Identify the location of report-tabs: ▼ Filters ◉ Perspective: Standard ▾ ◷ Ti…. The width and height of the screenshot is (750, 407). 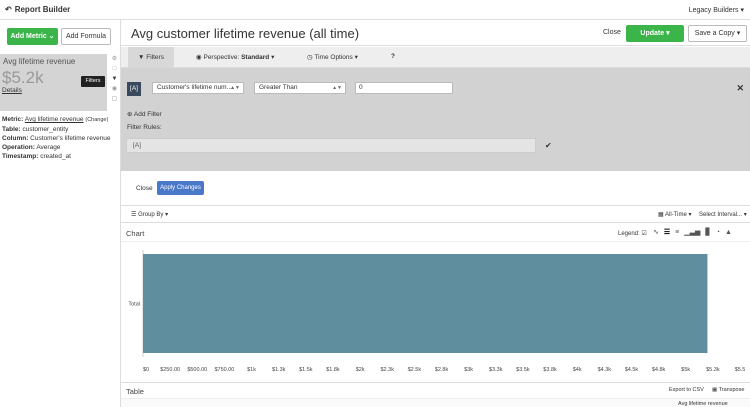
(435, 57).